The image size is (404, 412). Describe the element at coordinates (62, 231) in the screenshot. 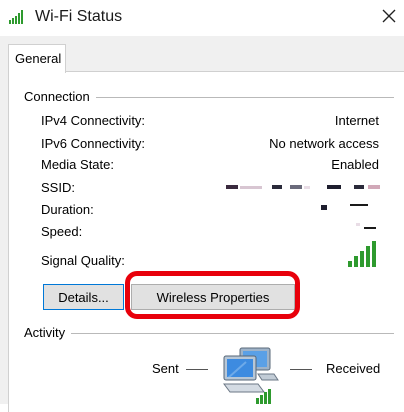

I see `speed-label: Speed:` at that location.